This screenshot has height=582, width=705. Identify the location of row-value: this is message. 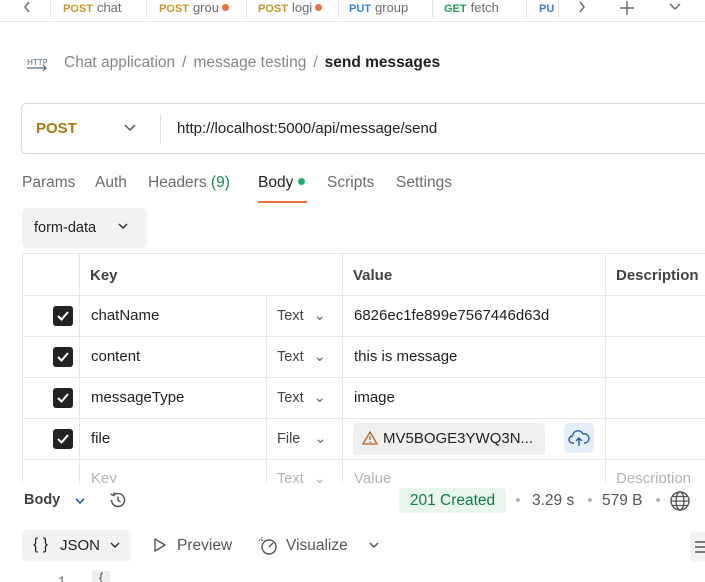
(405, 356).